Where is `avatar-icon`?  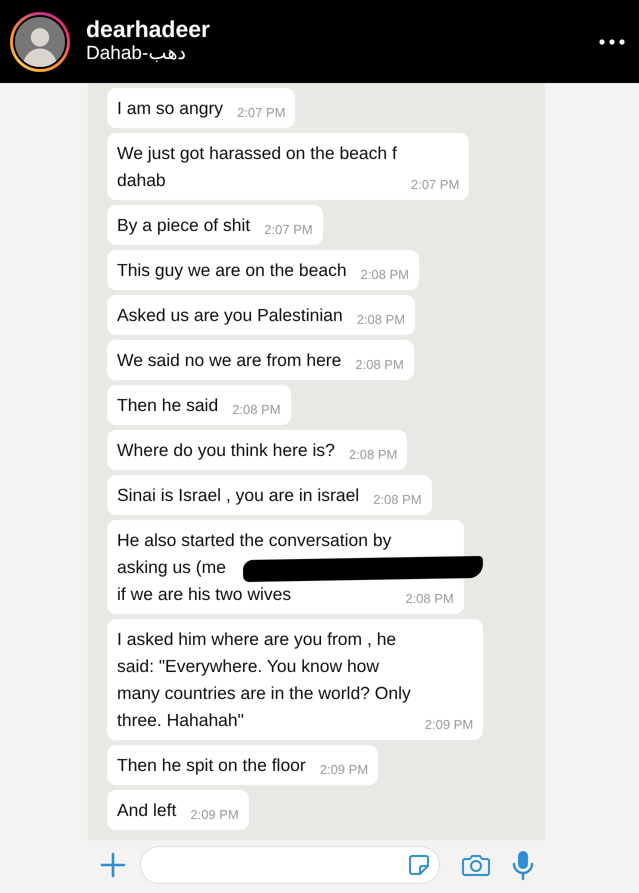 avatar-icon is located at coordinates (40, 41).